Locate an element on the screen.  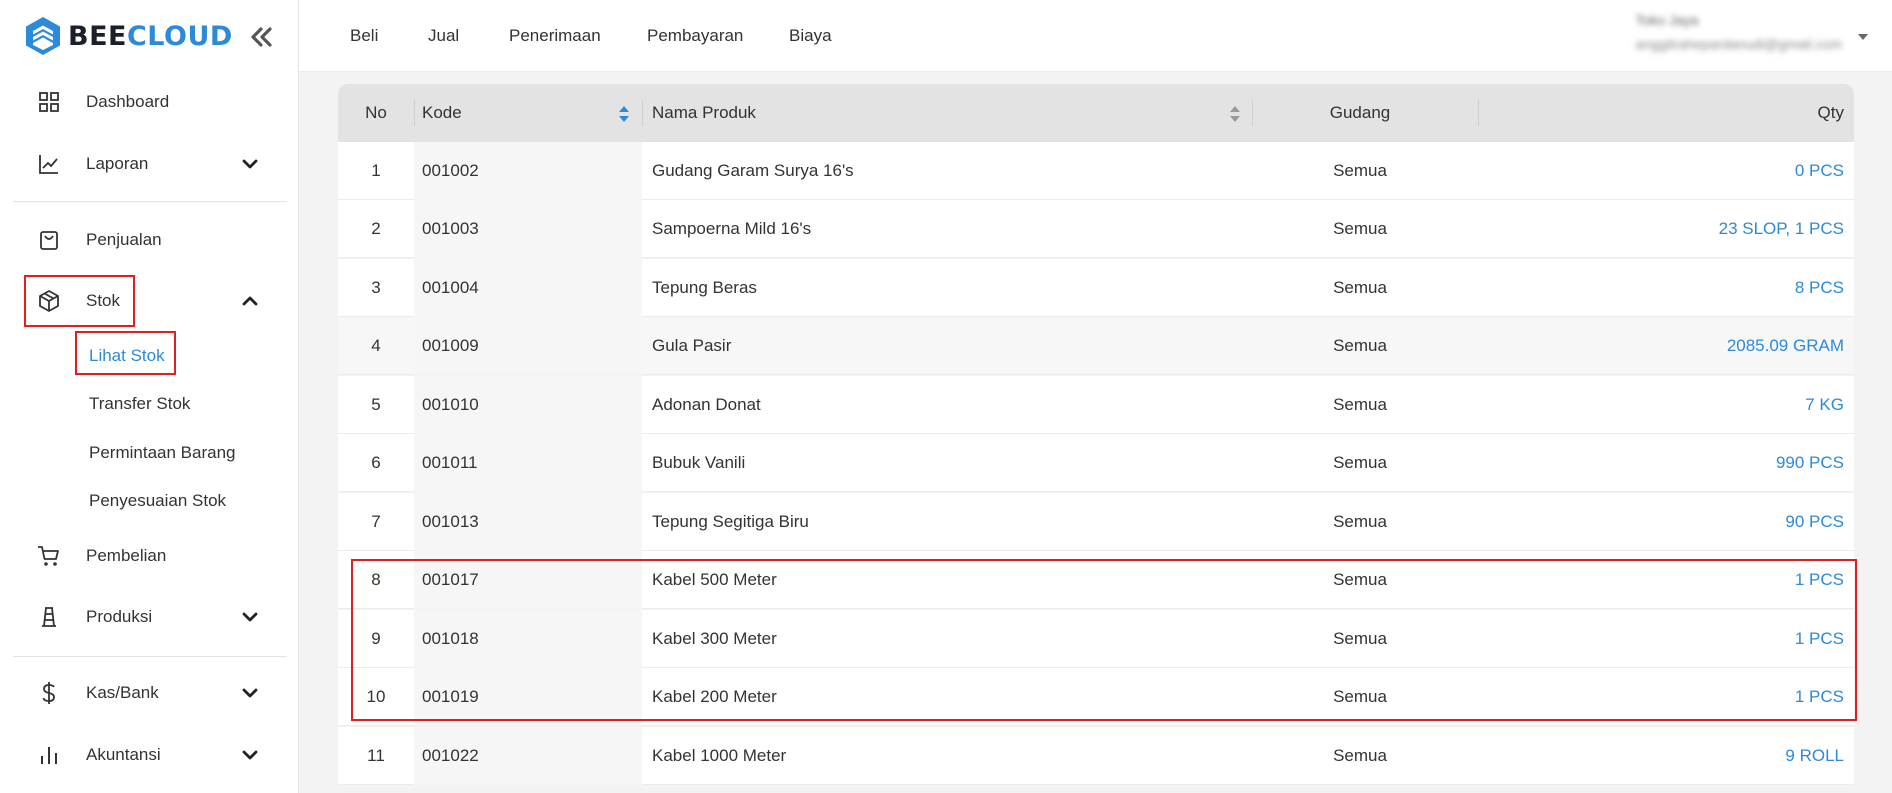
sidebar-item-pembelian: Pembelian is located at coordinates (152, 556).